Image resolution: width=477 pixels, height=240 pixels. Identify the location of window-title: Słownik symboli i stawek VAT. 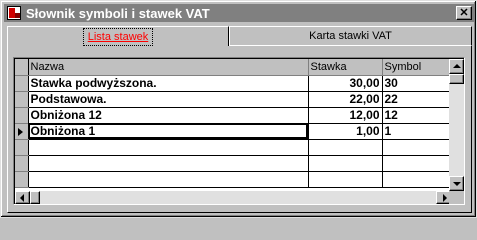
(118, 13).